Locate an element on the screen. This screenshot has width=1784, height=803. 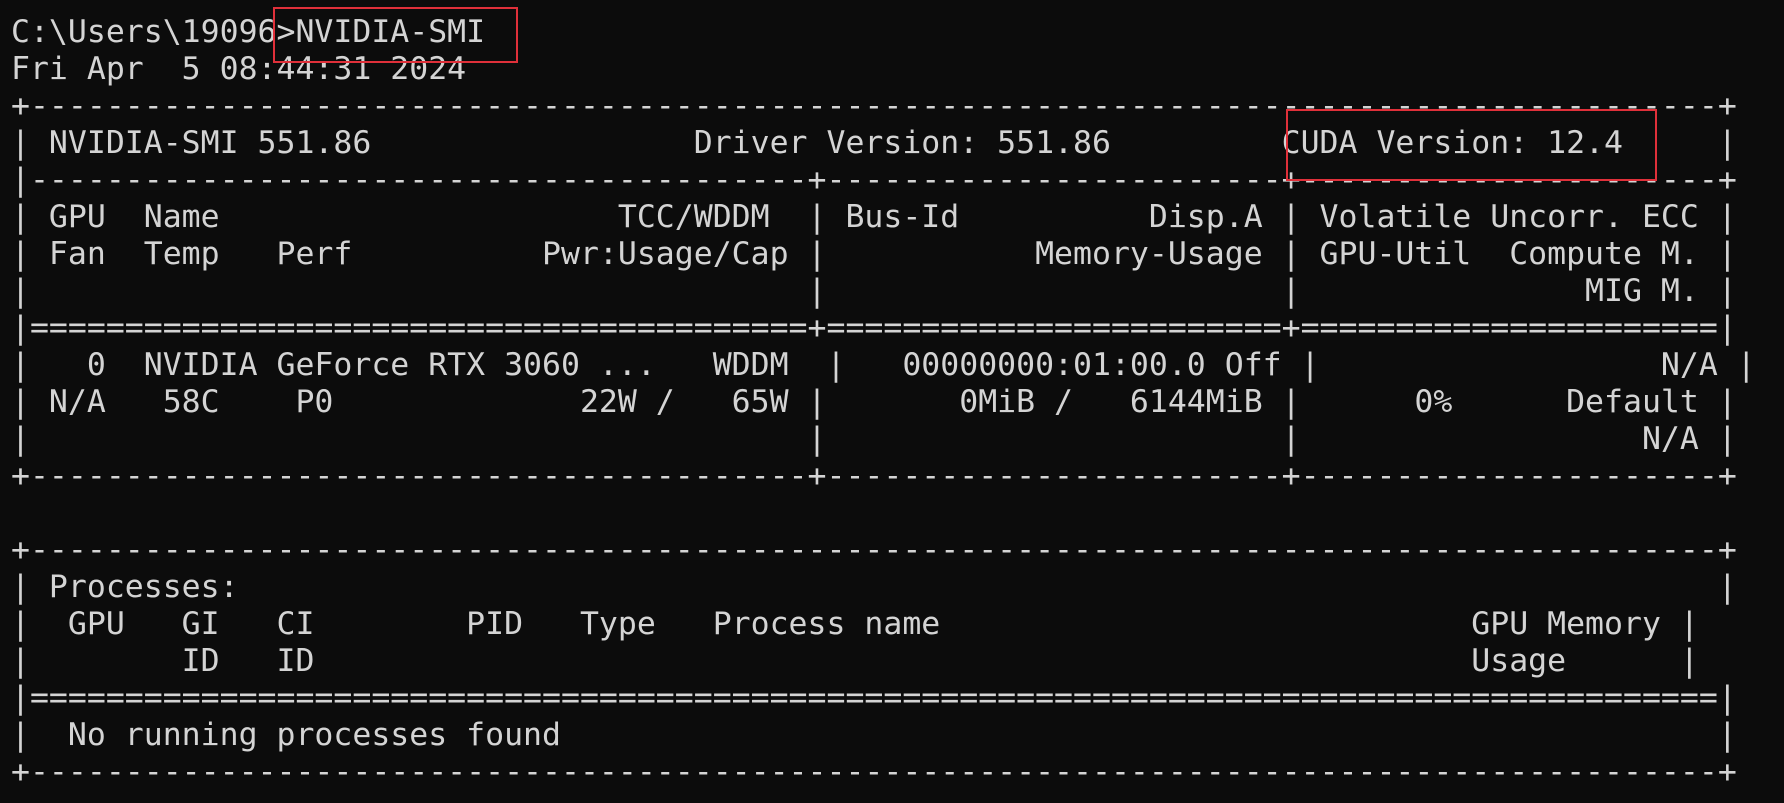
processes-title: | Processes: | is located at coordinates (874, 587).